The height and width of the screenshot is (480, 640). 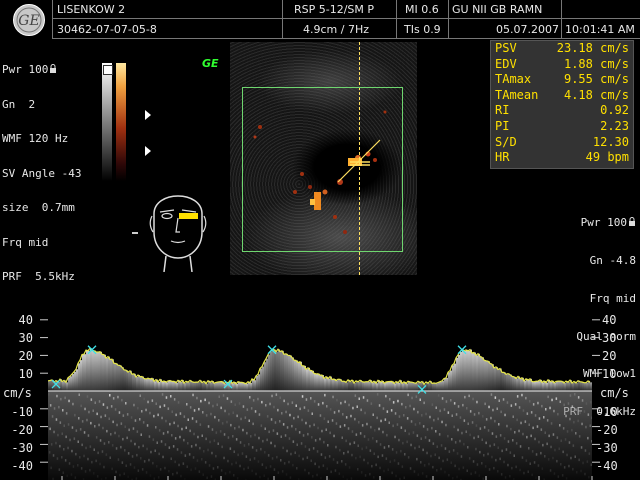 What do you see at coordinates (612, 260) in the screenshot?
I see `param-gain: Gn -4.8` at bounding box center [612, 260].